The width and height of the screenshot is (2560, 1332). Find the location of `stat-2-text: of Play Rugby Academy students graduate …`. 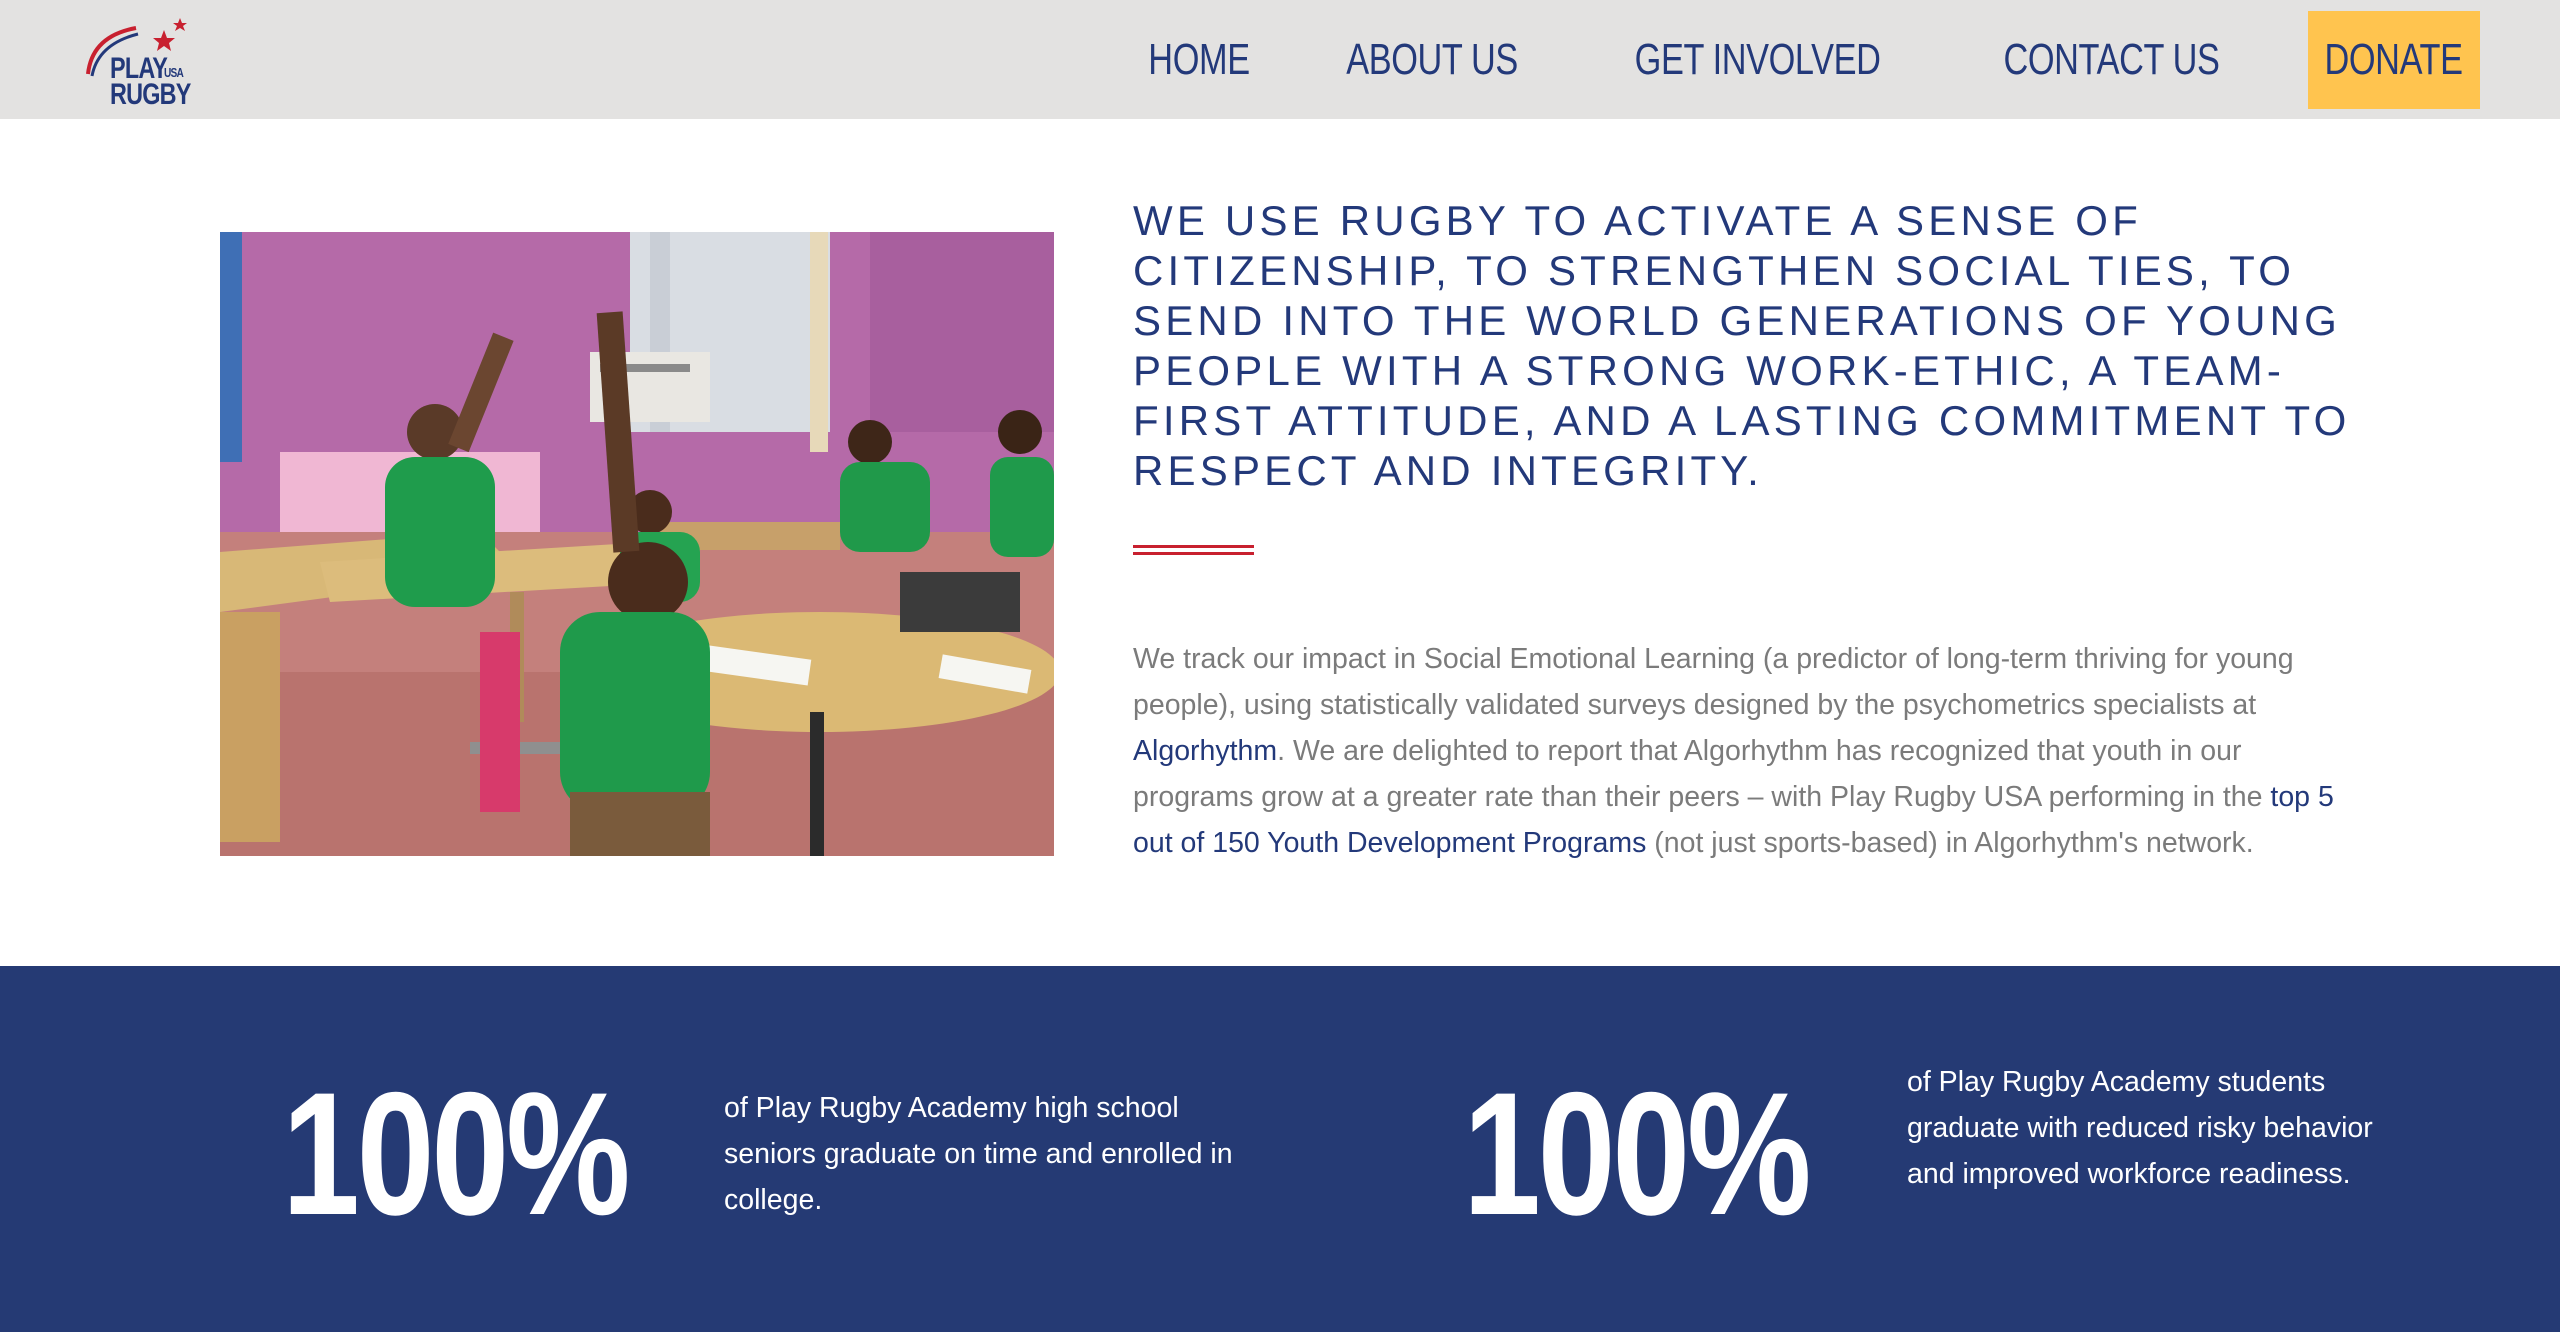

stat-2-text: of Play Rugby Academy students graduate … is located at coordinates (2140, 1128).